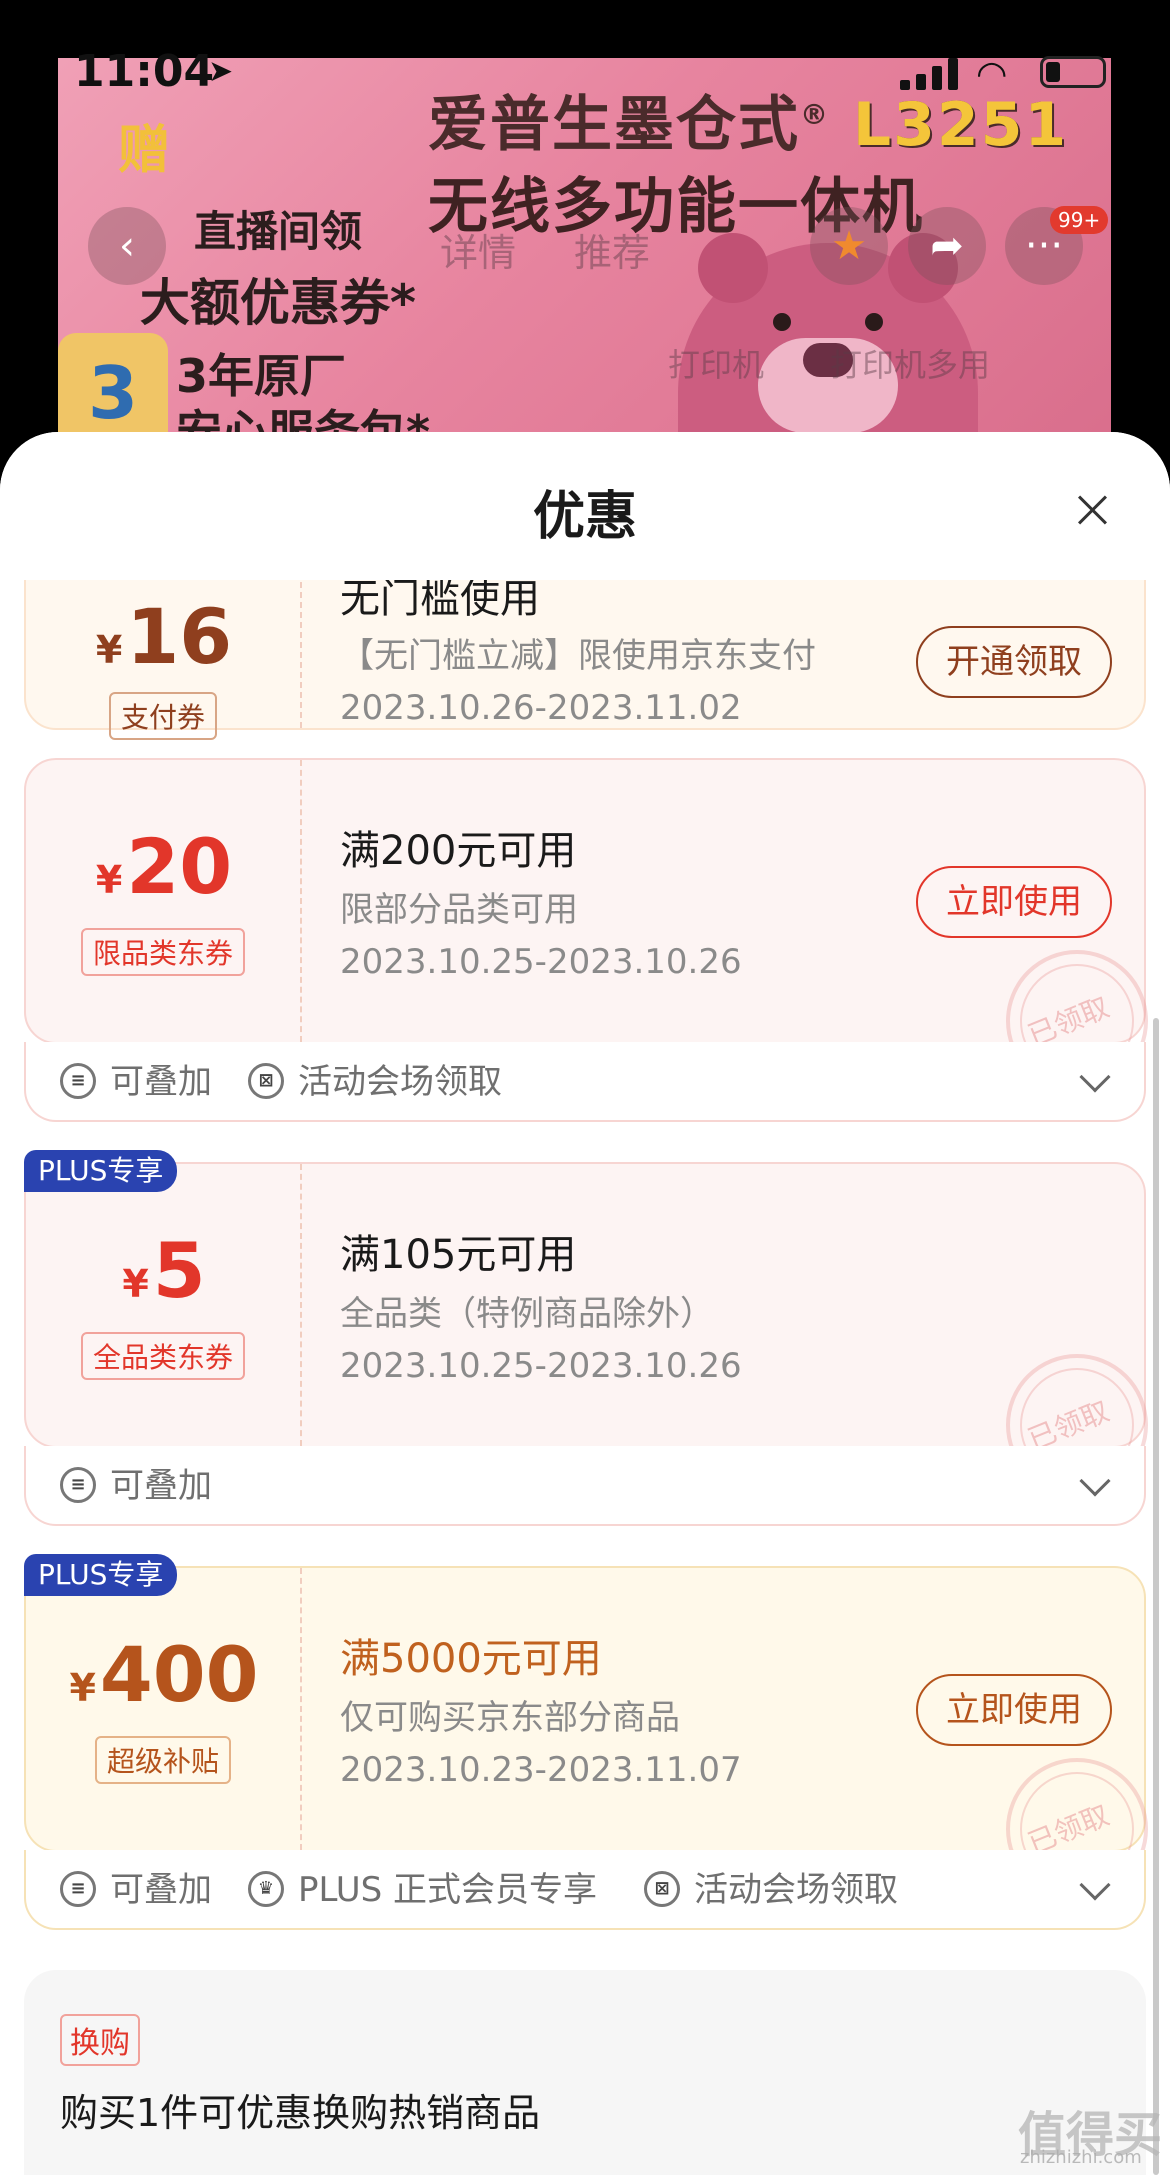  What do you see at coordinates (459, 910) in the screenshot?
I see `coupon-description: 限部分品类可用` at bounding box center [459, 910].